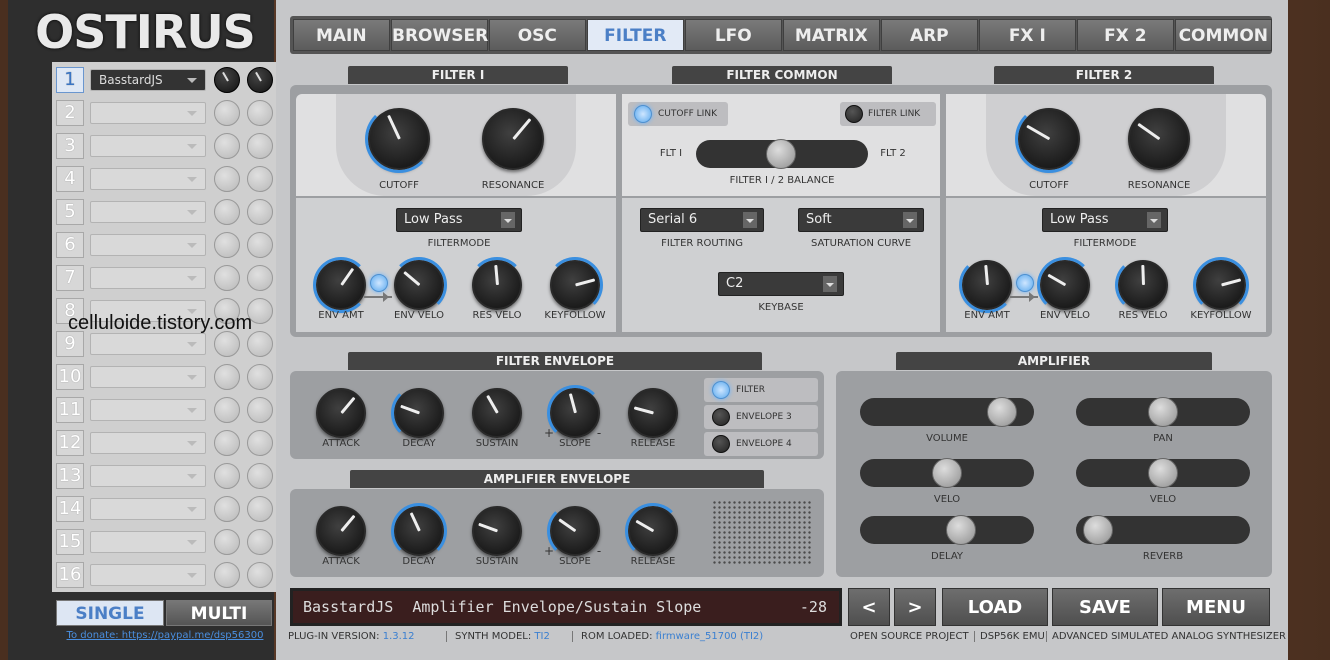 The width and height of the screenshot is (1330, 660). What do you see at coordinates (929, 35) in the screenshot?
I see `tab-arp: ARP` at bounding box center [929, 35].